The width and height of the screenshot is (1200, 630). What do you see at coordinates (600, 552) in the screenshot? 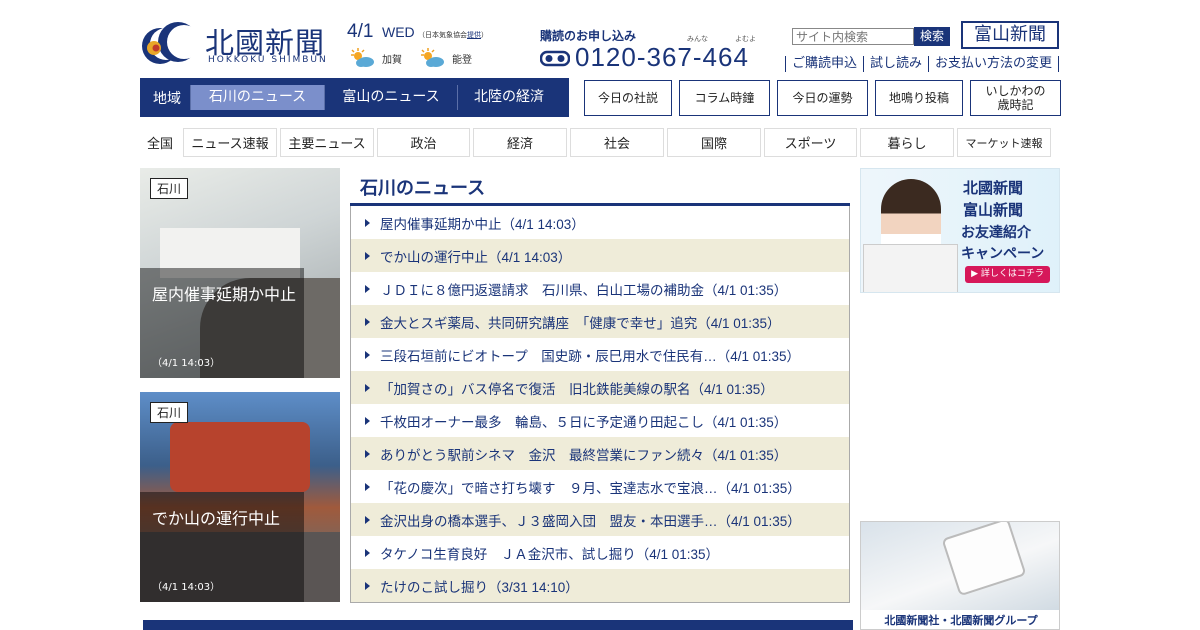
I see `news-item: タケノコ生育良好 ＪＡ金沢市、試し掘り（4/1 01:35）` at bounding box center [600, 552].